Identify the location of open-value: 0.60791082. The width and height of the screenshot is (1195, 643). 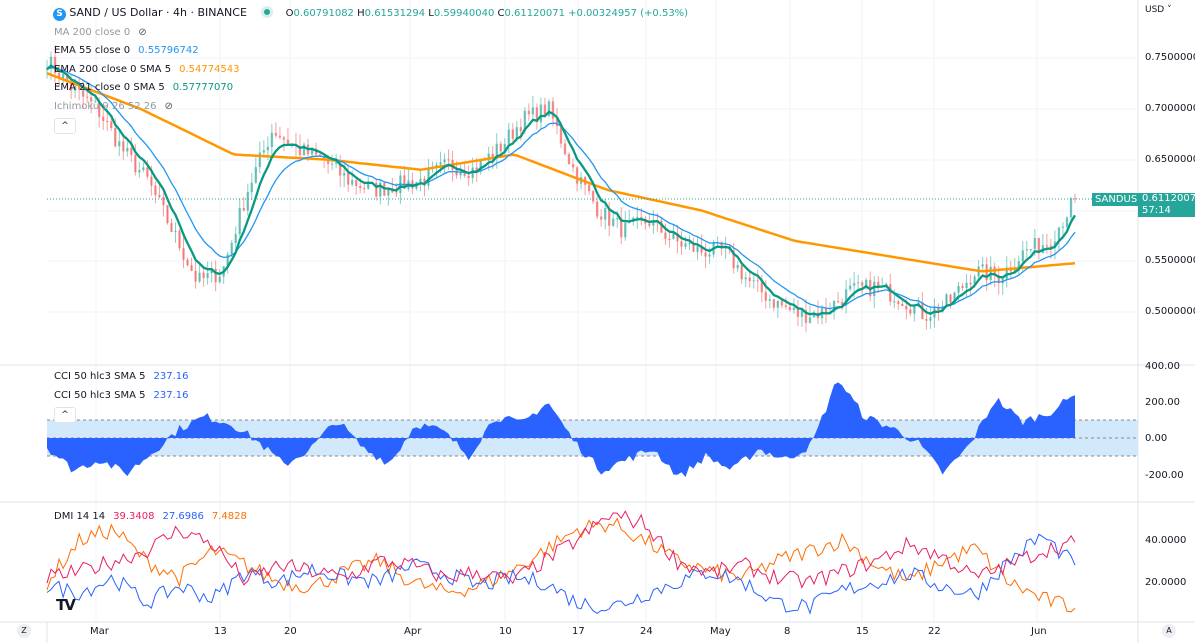
(323, 13).